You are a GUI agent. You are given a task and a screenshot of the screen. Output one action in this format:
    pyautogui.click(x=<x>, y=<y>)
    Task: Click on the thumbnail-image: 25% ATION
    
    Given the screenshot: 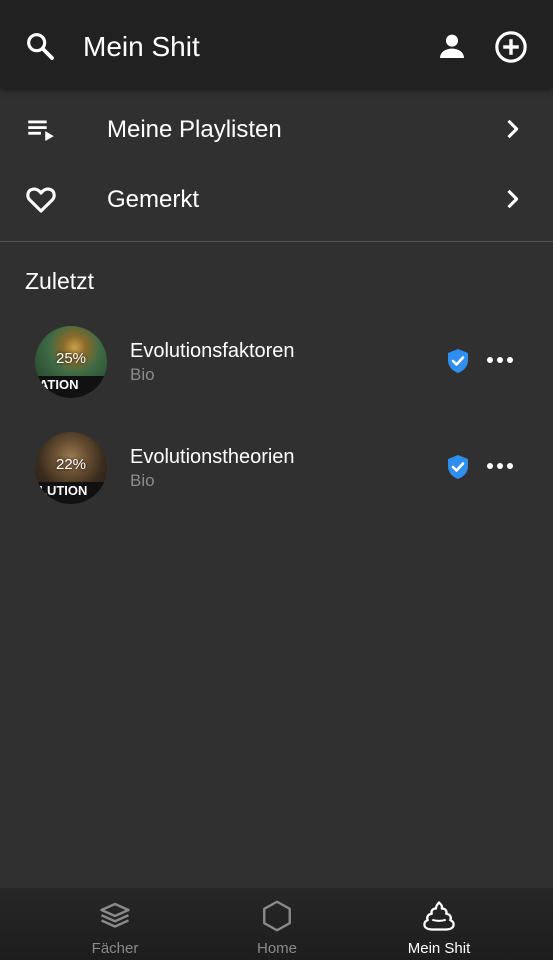 What is the action you would take?
    pyautogui.click(x=71, y=362)
    